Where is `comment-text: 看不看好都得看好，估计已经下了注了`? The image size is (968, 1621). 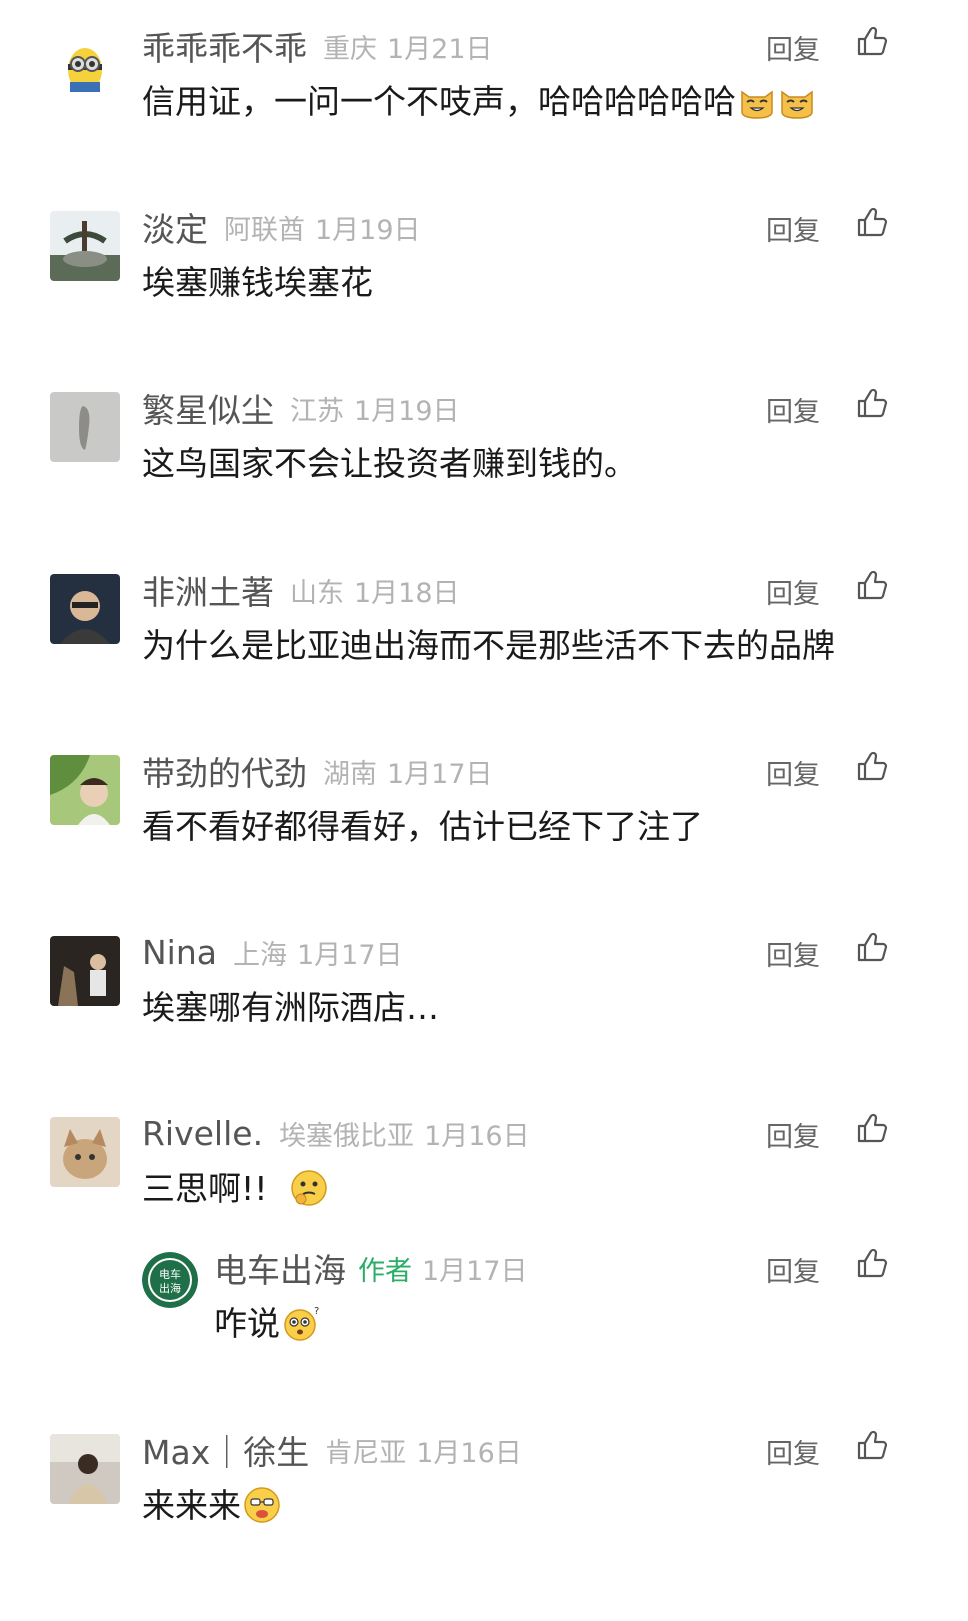
comment-text: 看不看好都得看好，估计已经下了注了 is located at coordinates (422, 827).